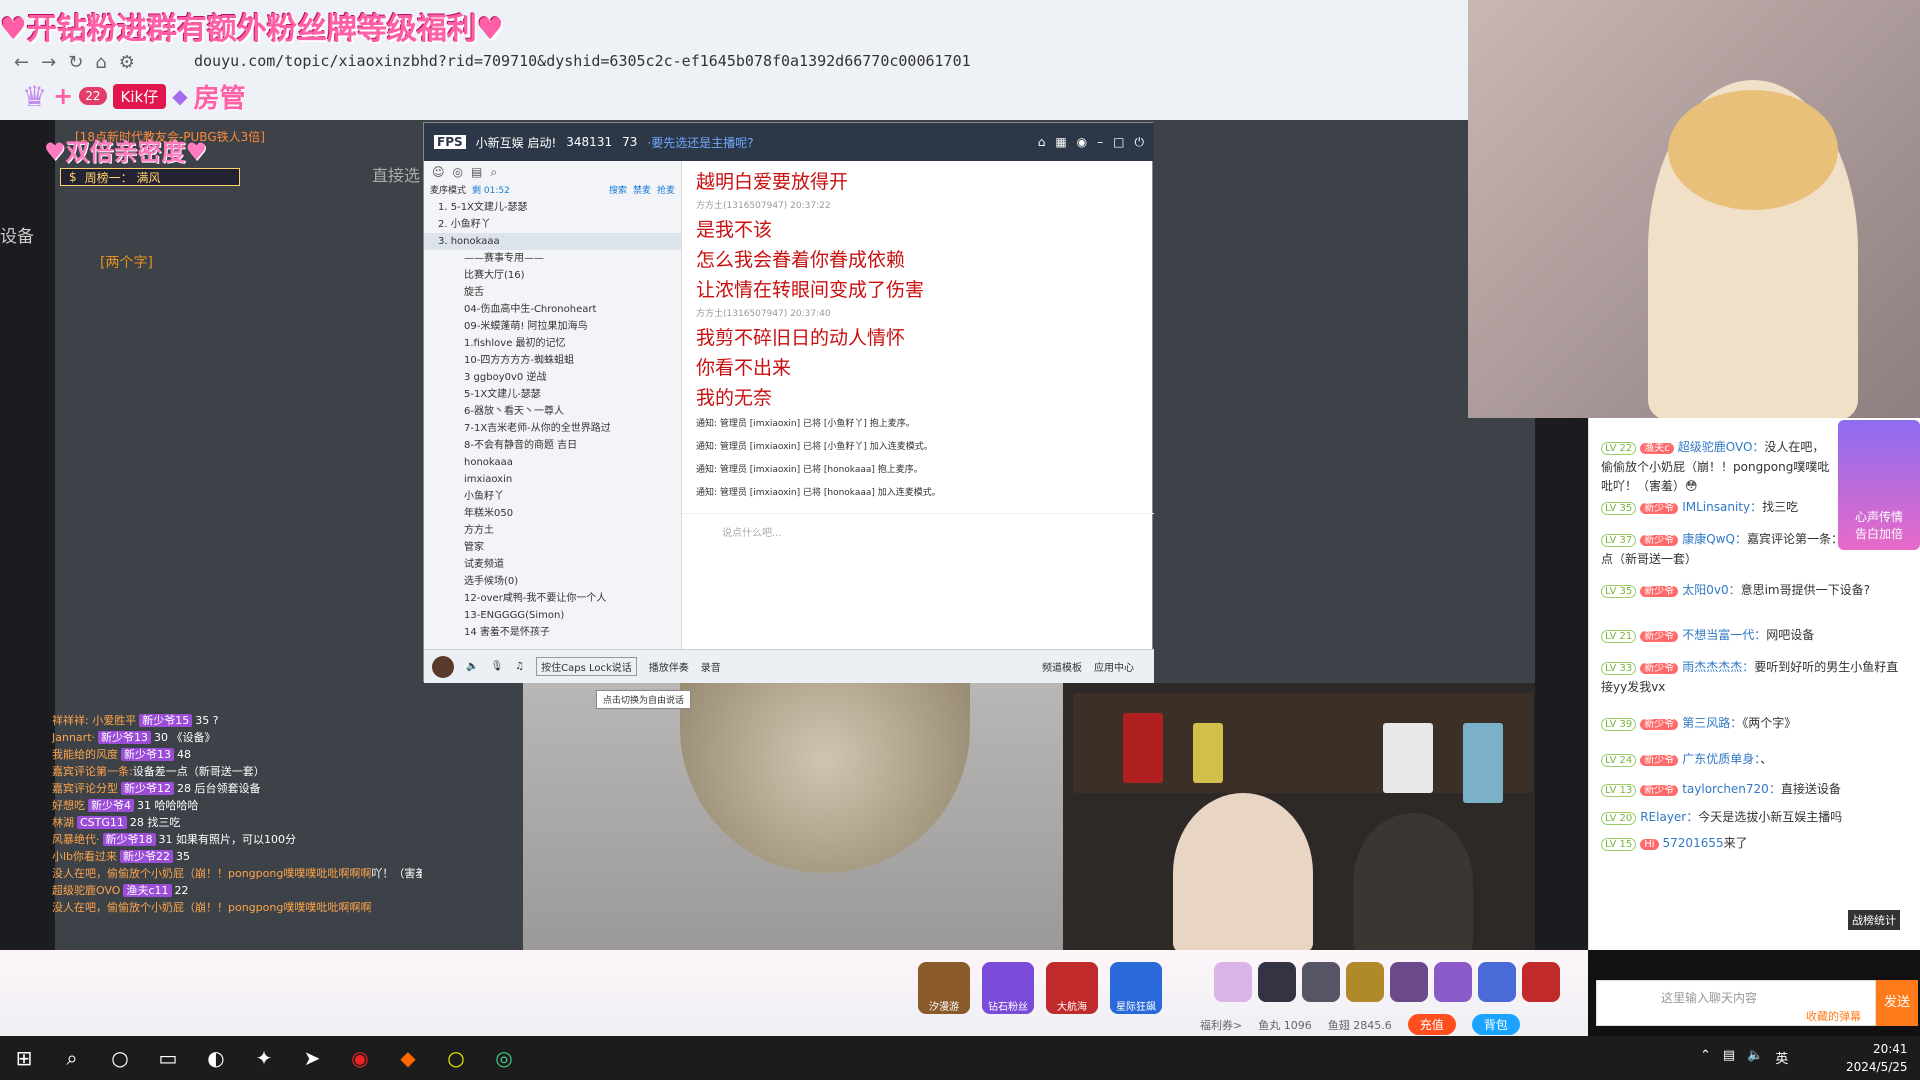 The image size is (1920, 1080). I want to click on caps-lock-talk-button: 按住Caps Lock说话, so click(586, 666).